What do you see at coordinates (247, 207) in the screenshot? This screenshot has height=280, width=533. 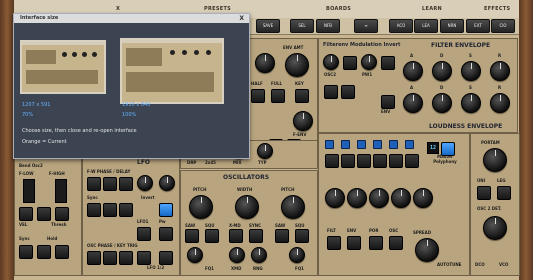 I see `pulse-width-knob` at bounding box center [247, 207].